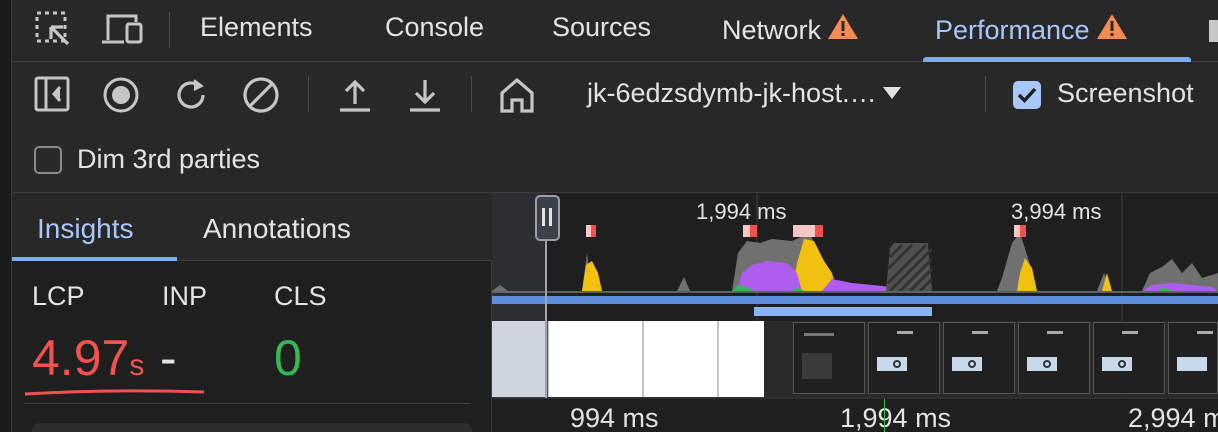 This screenshot has height=432, width=1218. I want to click on reload-record-icon, so click(191, 97).